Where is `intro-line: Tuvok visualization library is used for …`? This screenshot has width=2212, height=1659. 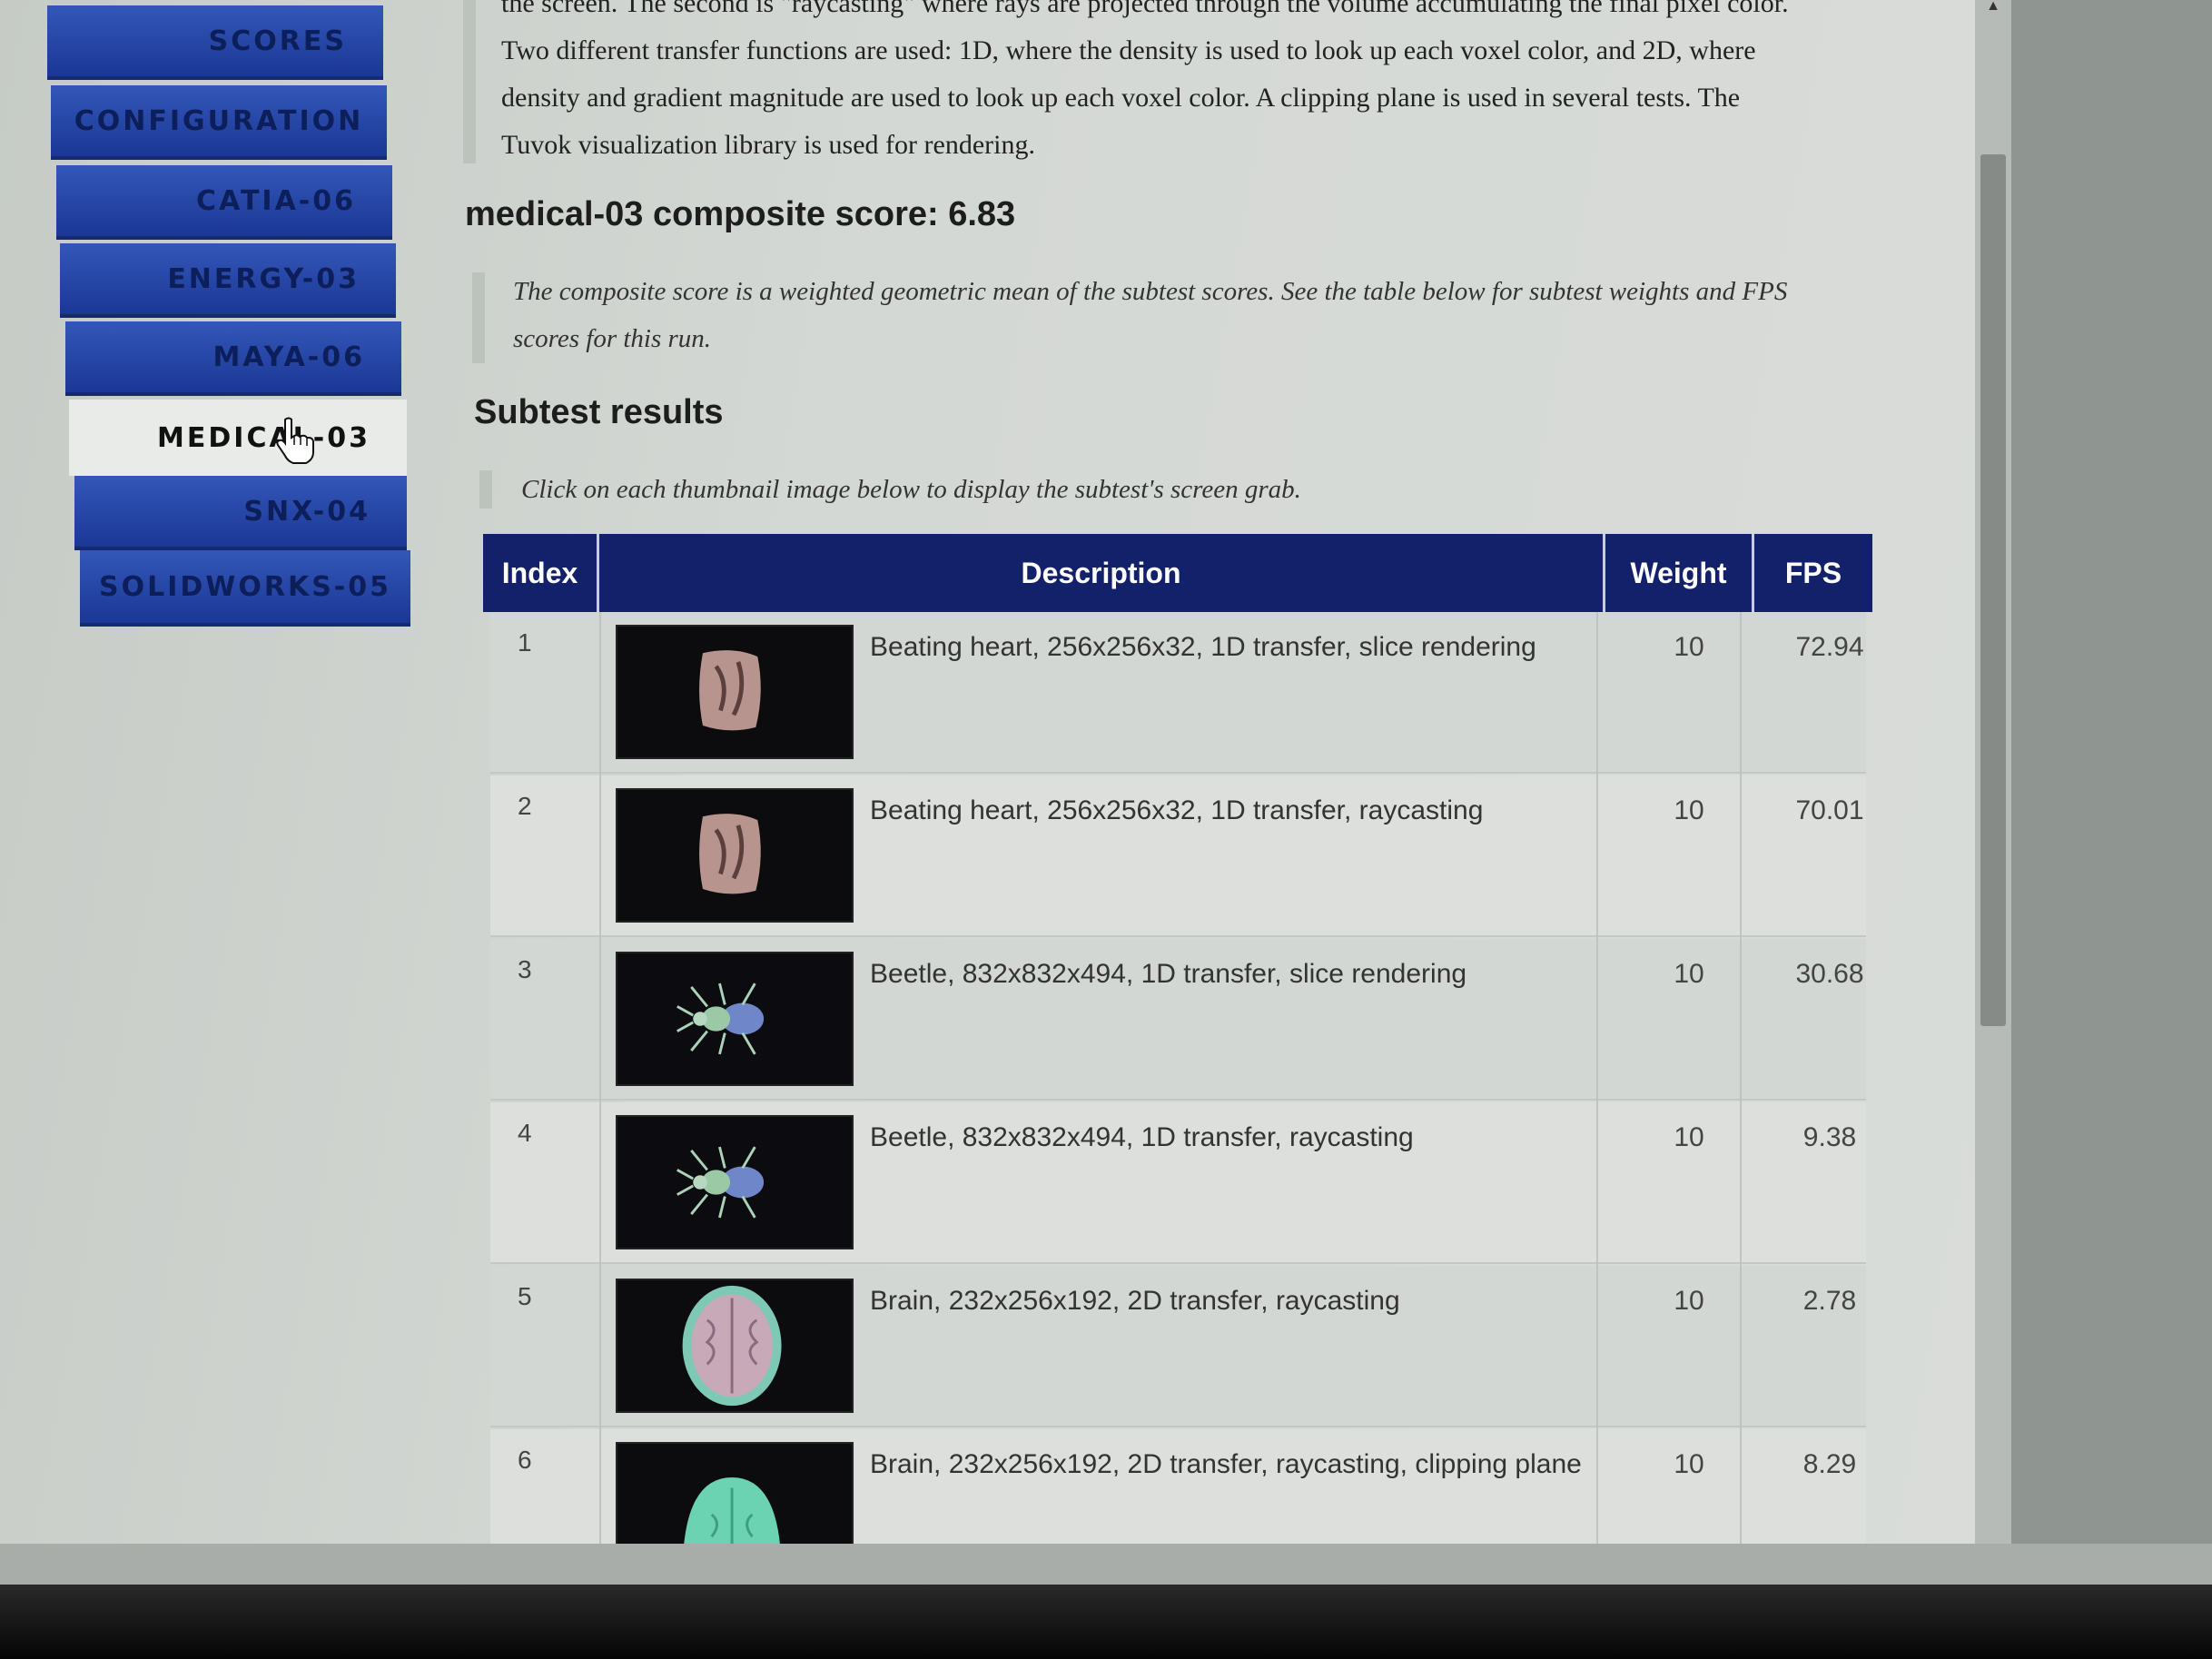 intro-line: Tuvok visualization library is used for … is located at coordinates (768, 145).